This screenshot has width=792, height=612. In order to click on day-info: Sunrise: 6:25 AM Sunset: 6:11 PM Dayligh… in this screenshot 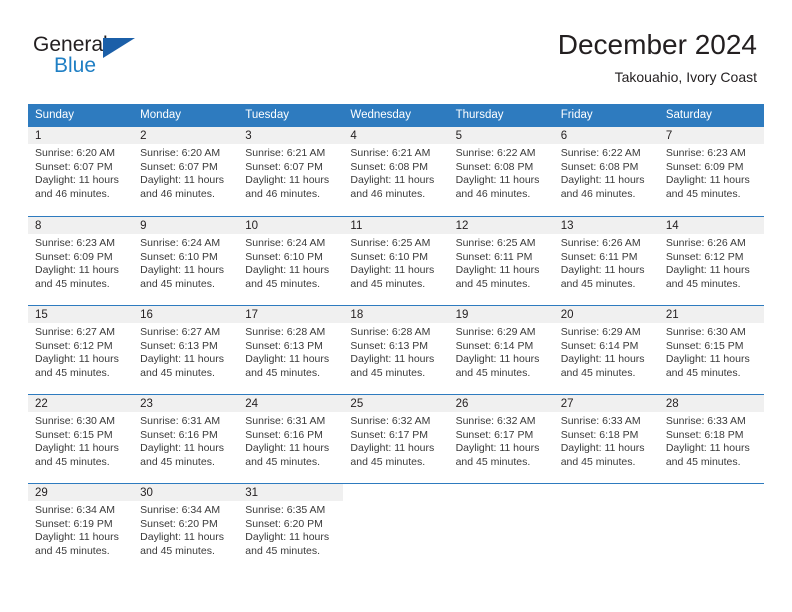, I will do `click(501, 262)`.